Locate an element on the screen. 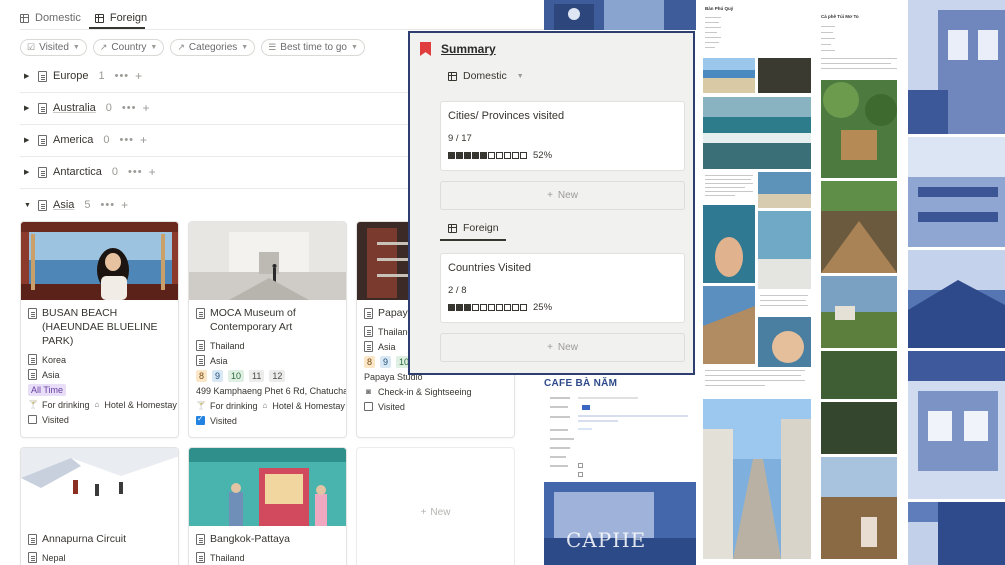  filter-country: ↗ Country ▼ is located at coordinates (128, 47).